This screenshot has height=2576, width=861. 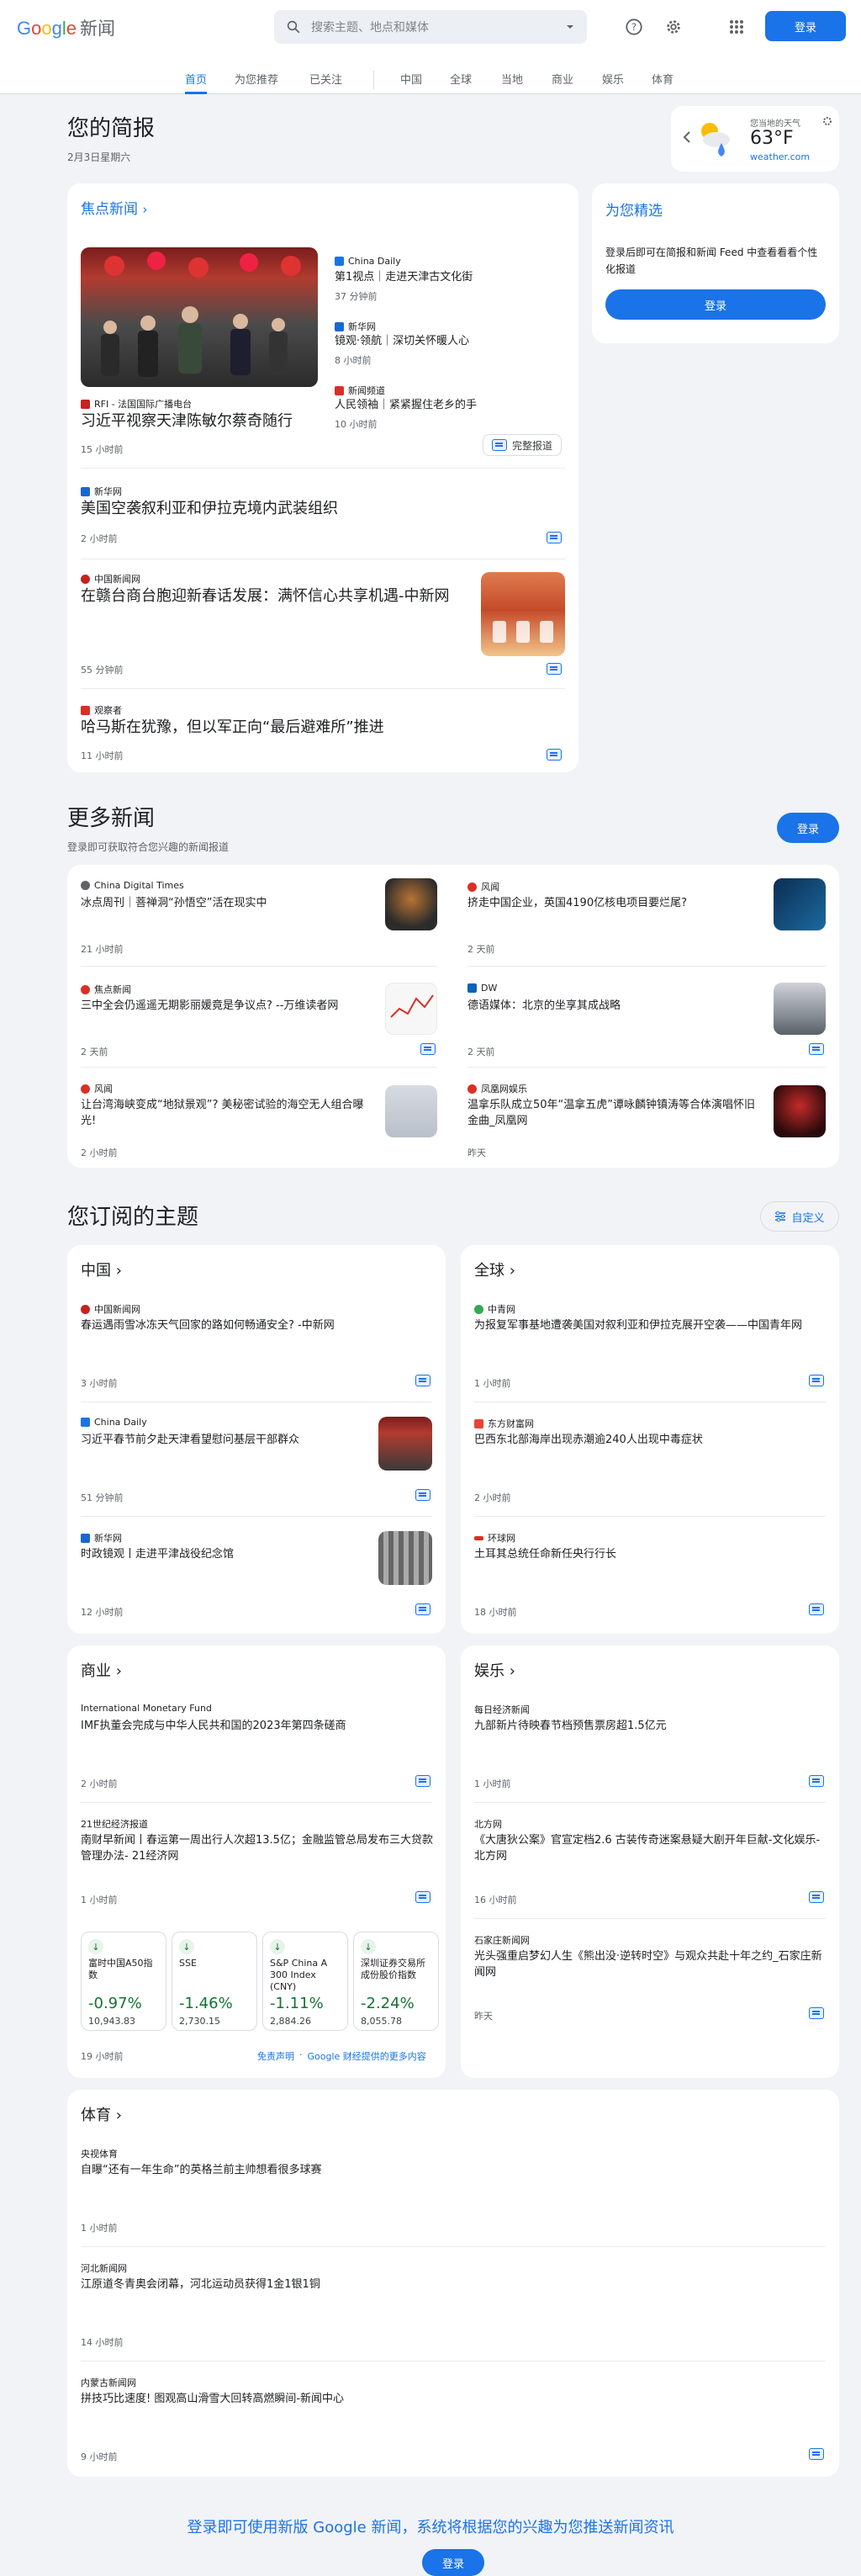 What do you see at coordinates (355, 326) in the screenshot?
I see `side-story-source: 新华网` at bounding box center [355, 326].